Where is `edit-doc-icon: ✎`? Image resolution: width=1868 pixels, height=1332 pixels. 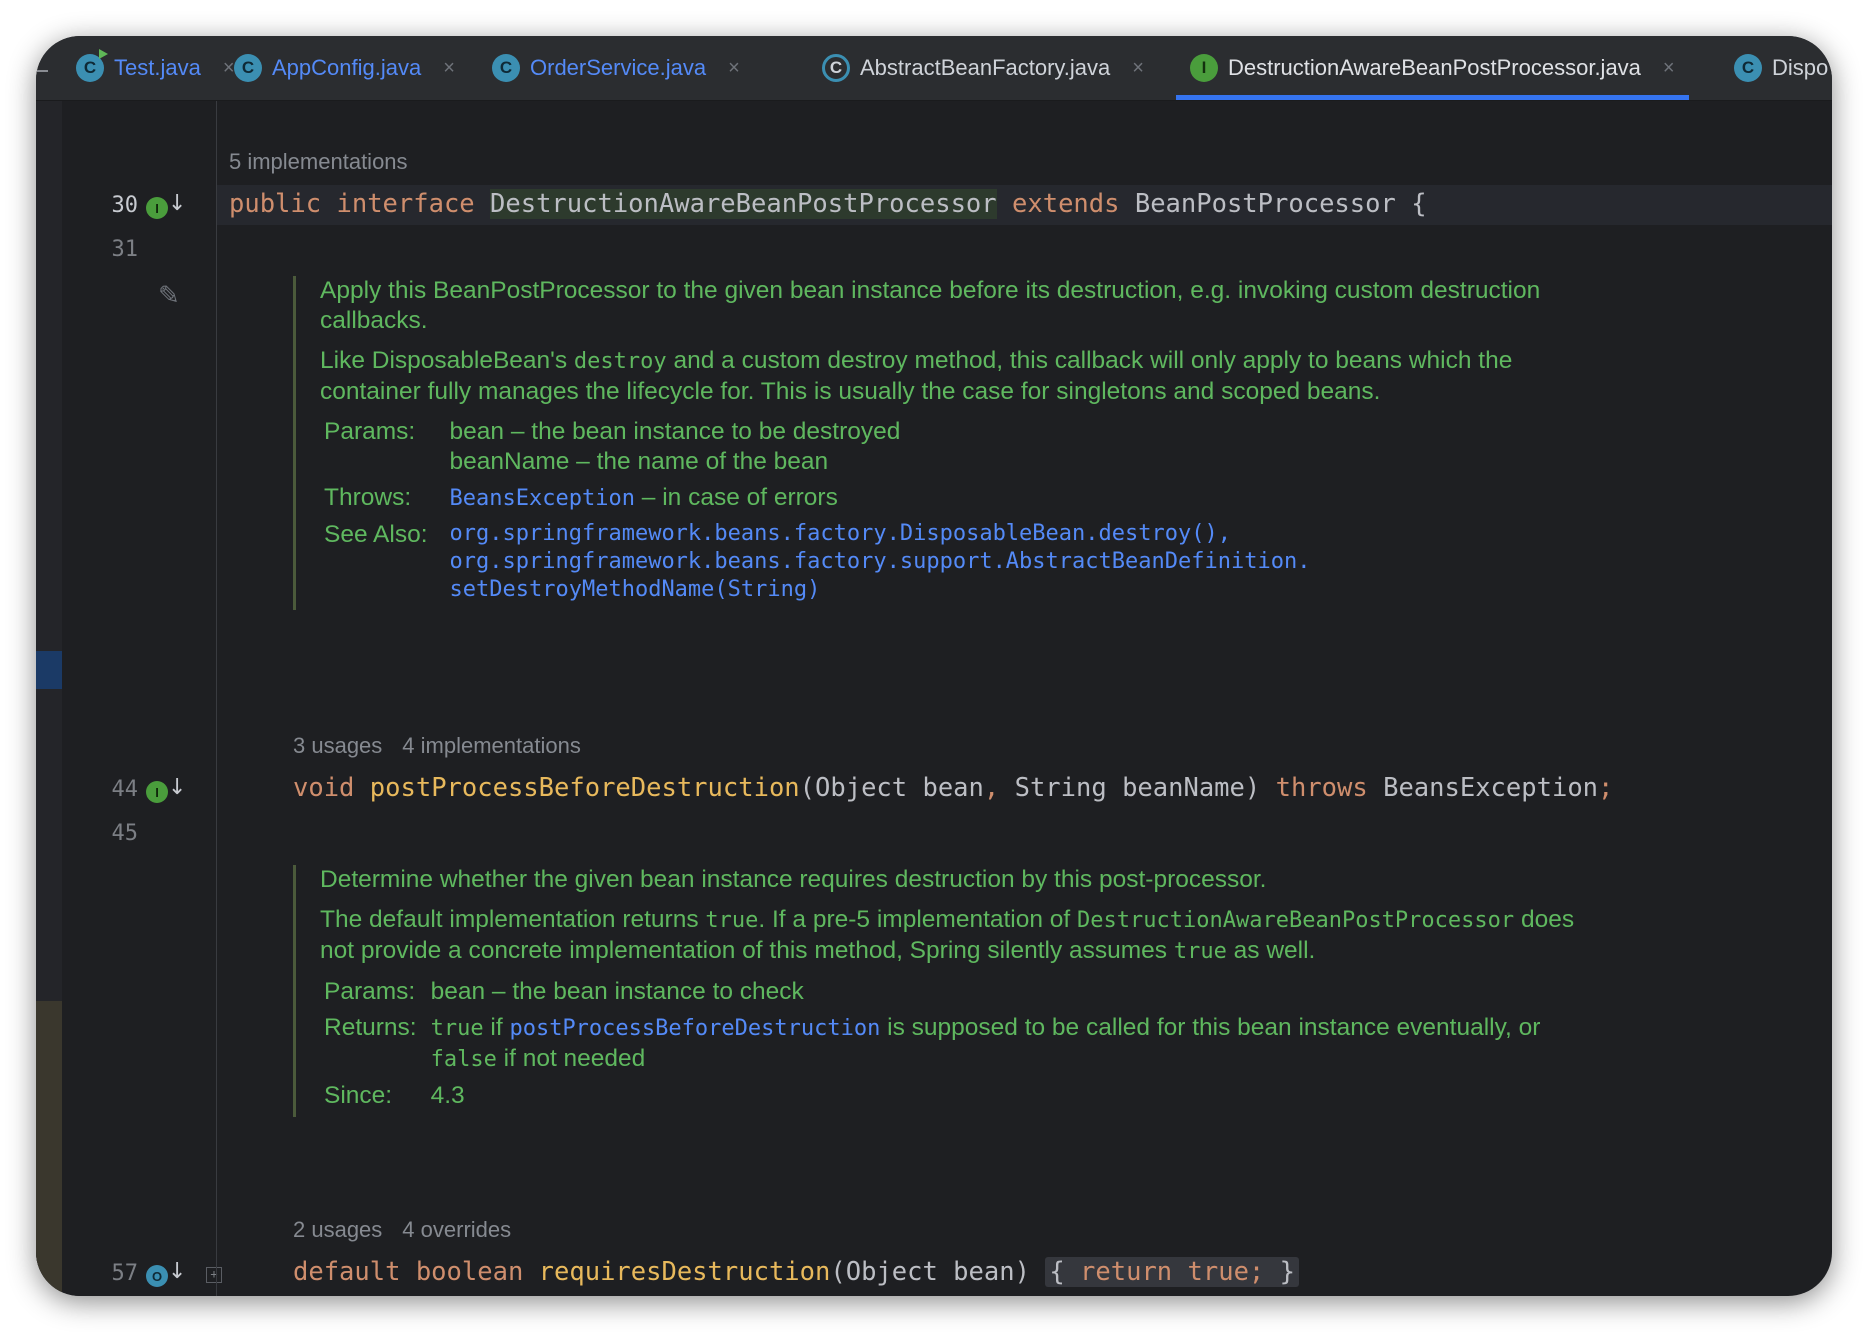
edit-doc-icon: ✎ is located at coordinates (169, 296).